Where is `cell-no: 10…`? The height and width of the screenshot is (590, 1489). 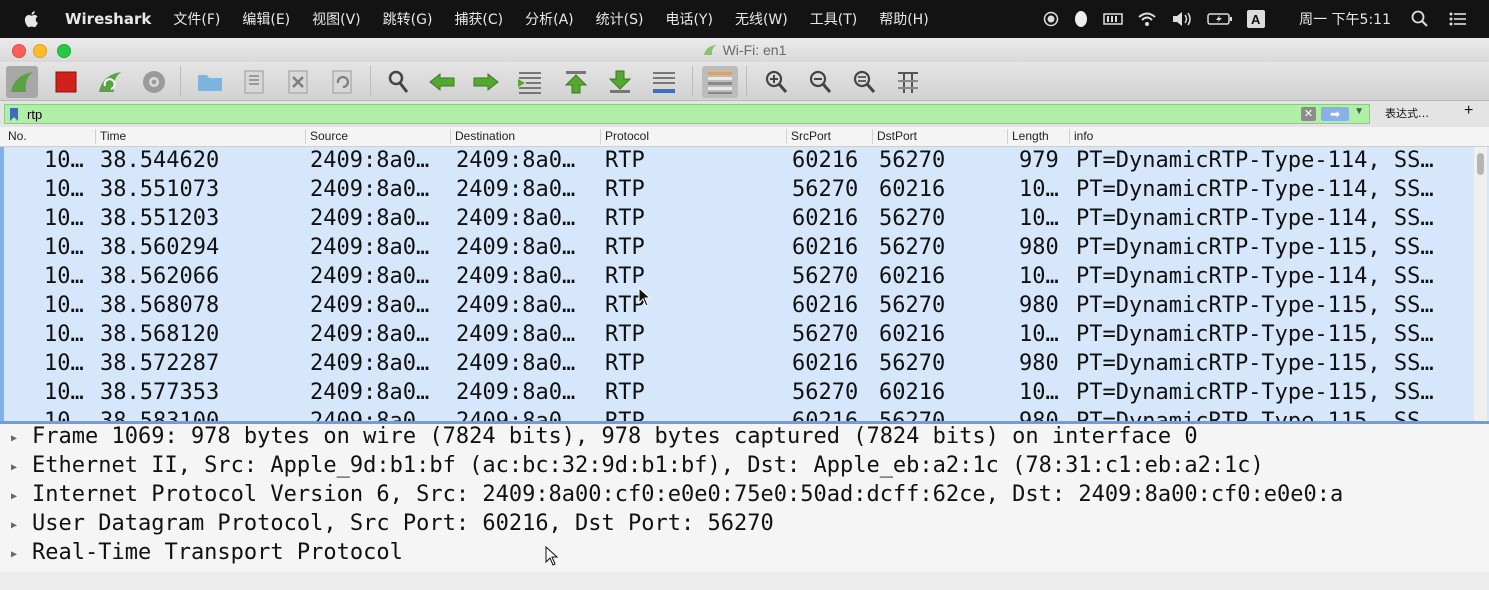
cell-no: 10… is located at coordinates (64, 392).